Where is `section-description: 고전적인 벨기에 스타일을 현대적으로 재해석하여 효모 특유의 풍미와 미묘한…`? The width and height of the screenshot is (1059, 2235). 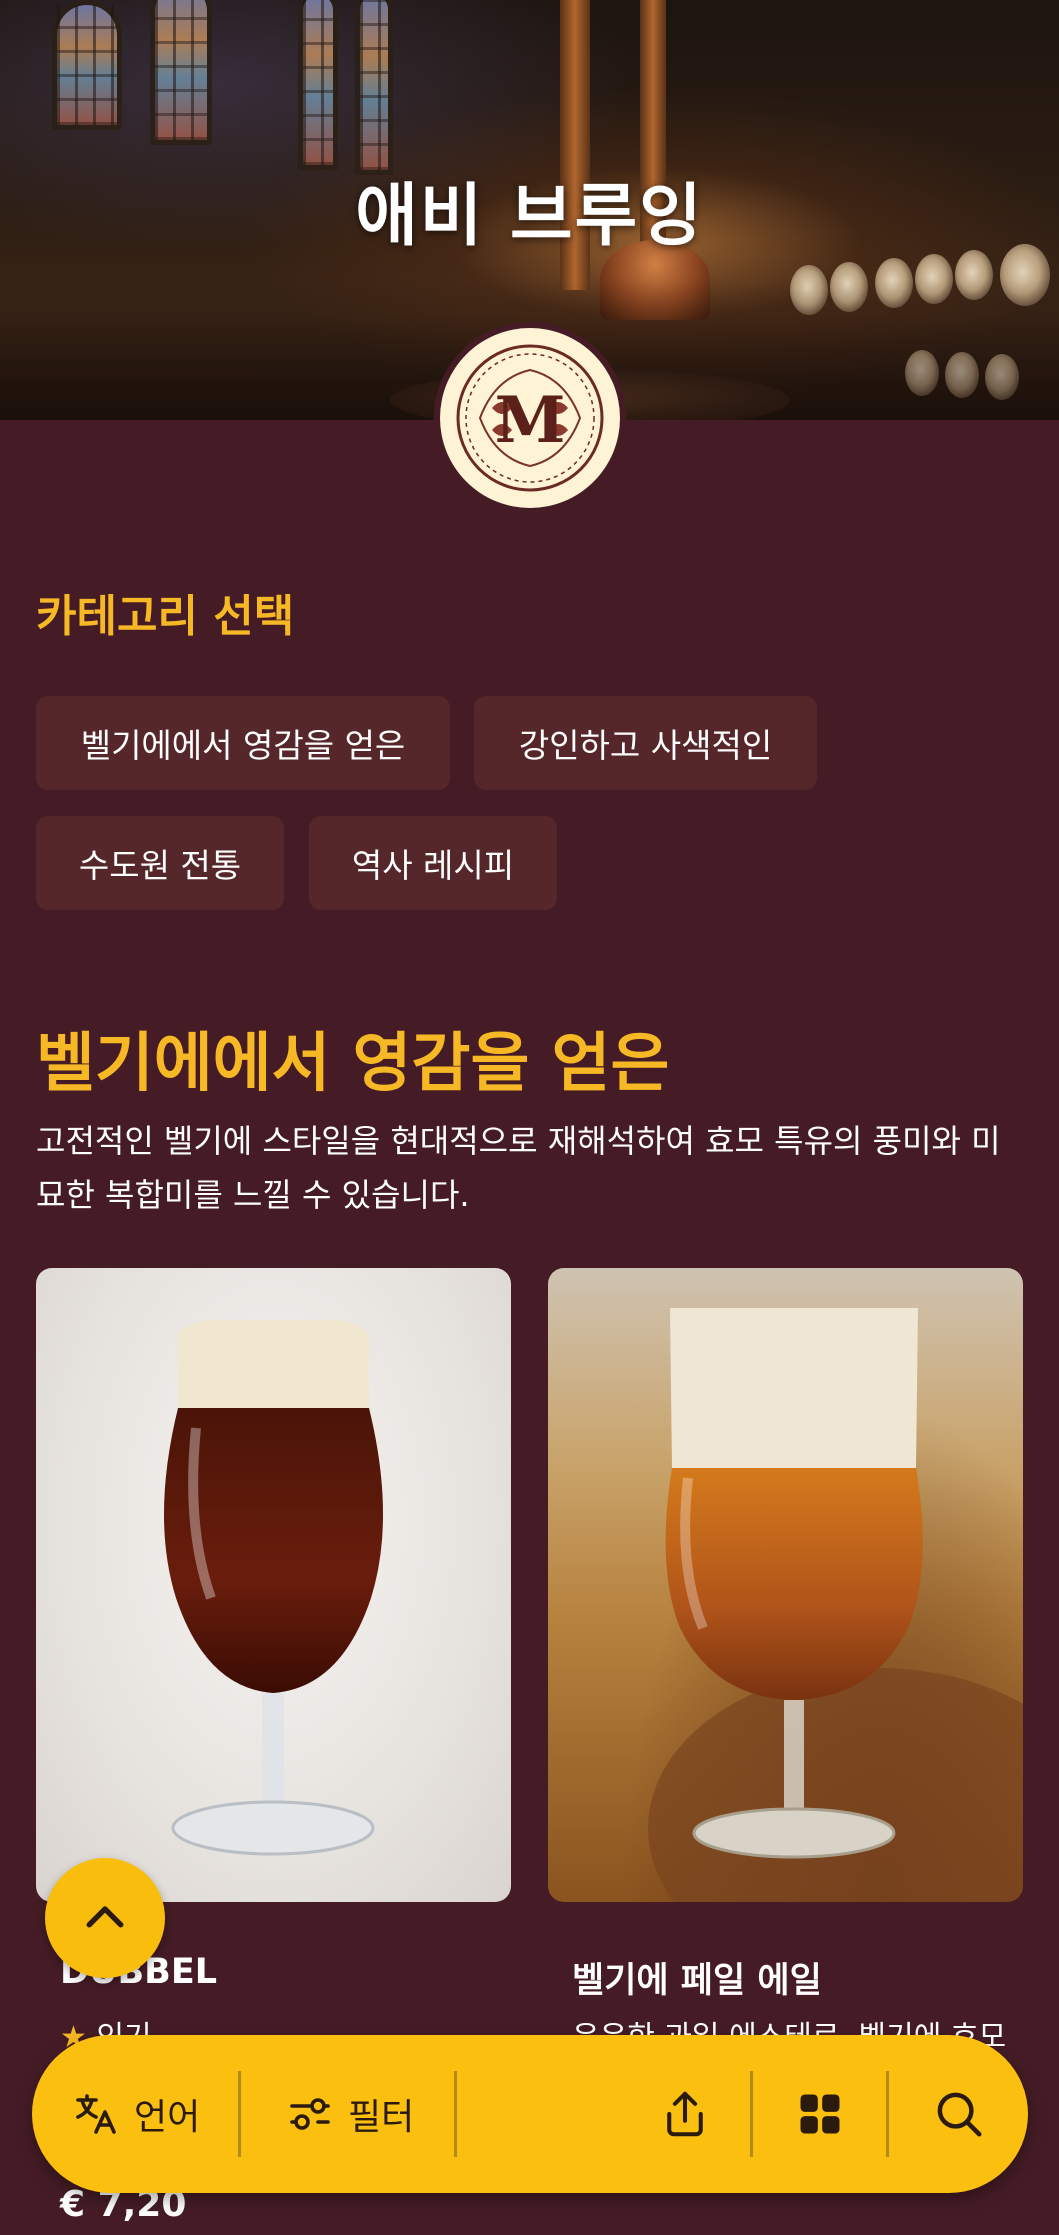
section-description: 고전적인 벨기에 스타일을 현대적으로 재해석하여 효모 특유의 풍미와 미묘한… is located at coordinates (518, 1168).